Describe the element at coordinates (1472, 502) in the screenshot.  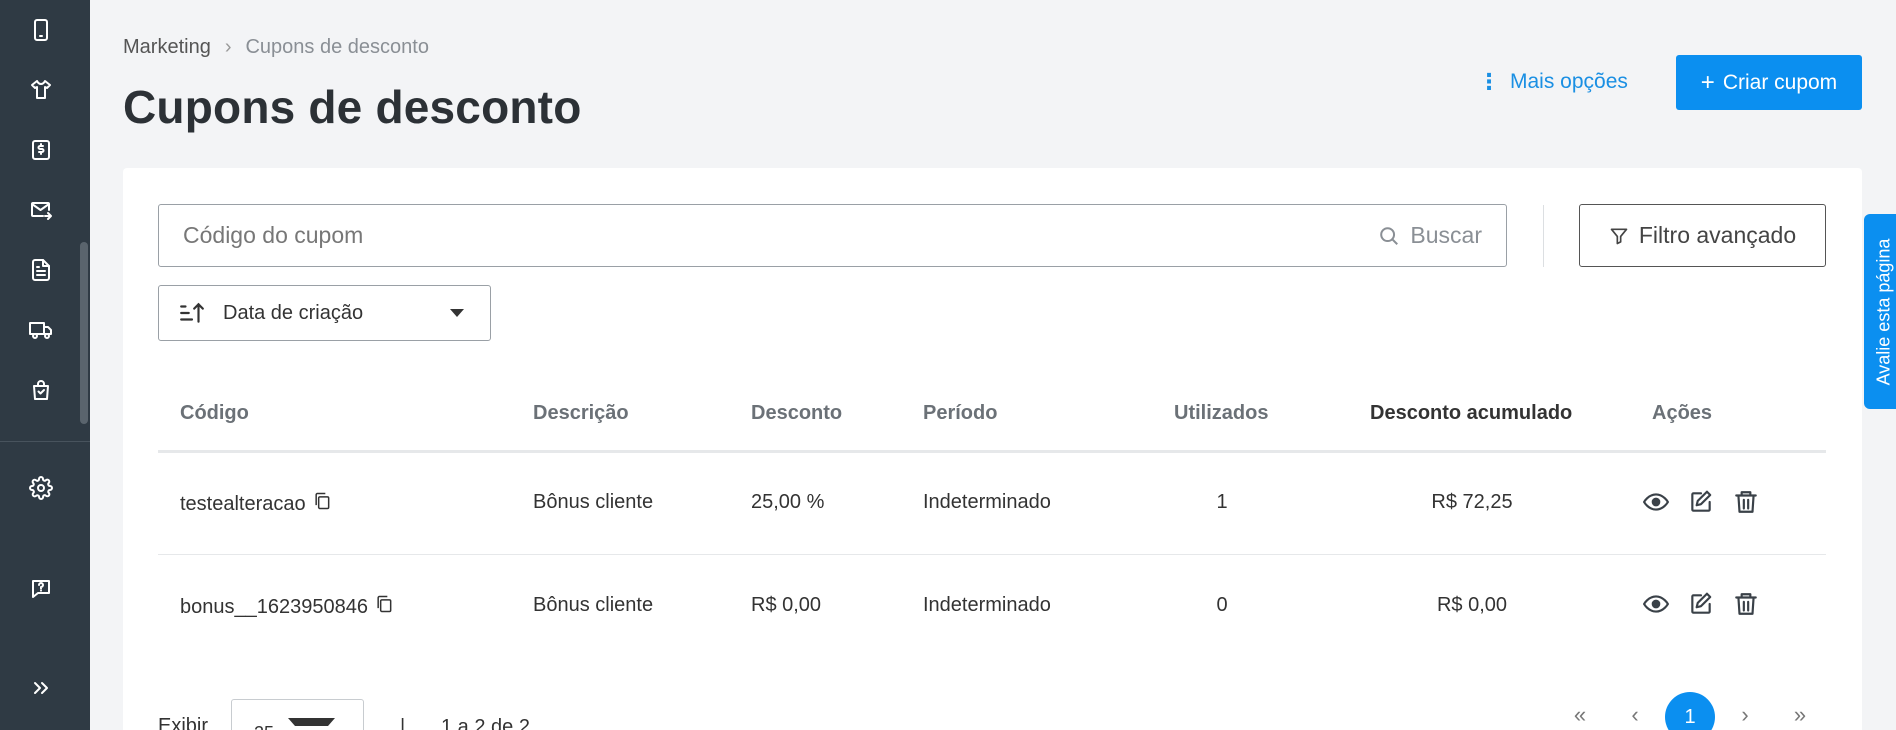
I see `coupon-accumulated: R$ 72,25` at that location.